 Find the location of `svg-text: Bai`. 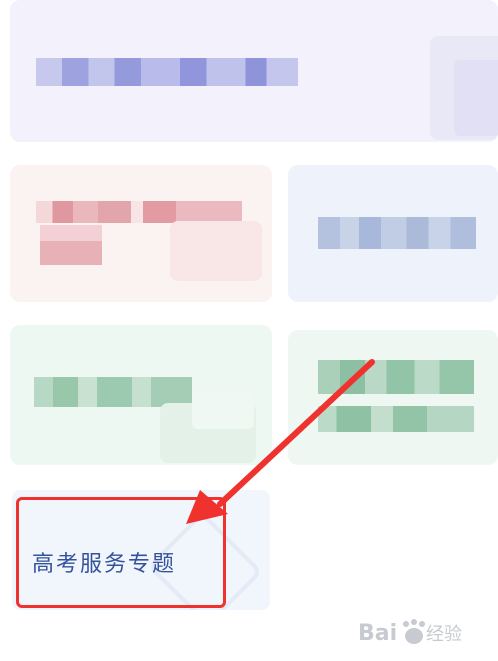

svg-text: Bai is located at coordinates (377, 633).